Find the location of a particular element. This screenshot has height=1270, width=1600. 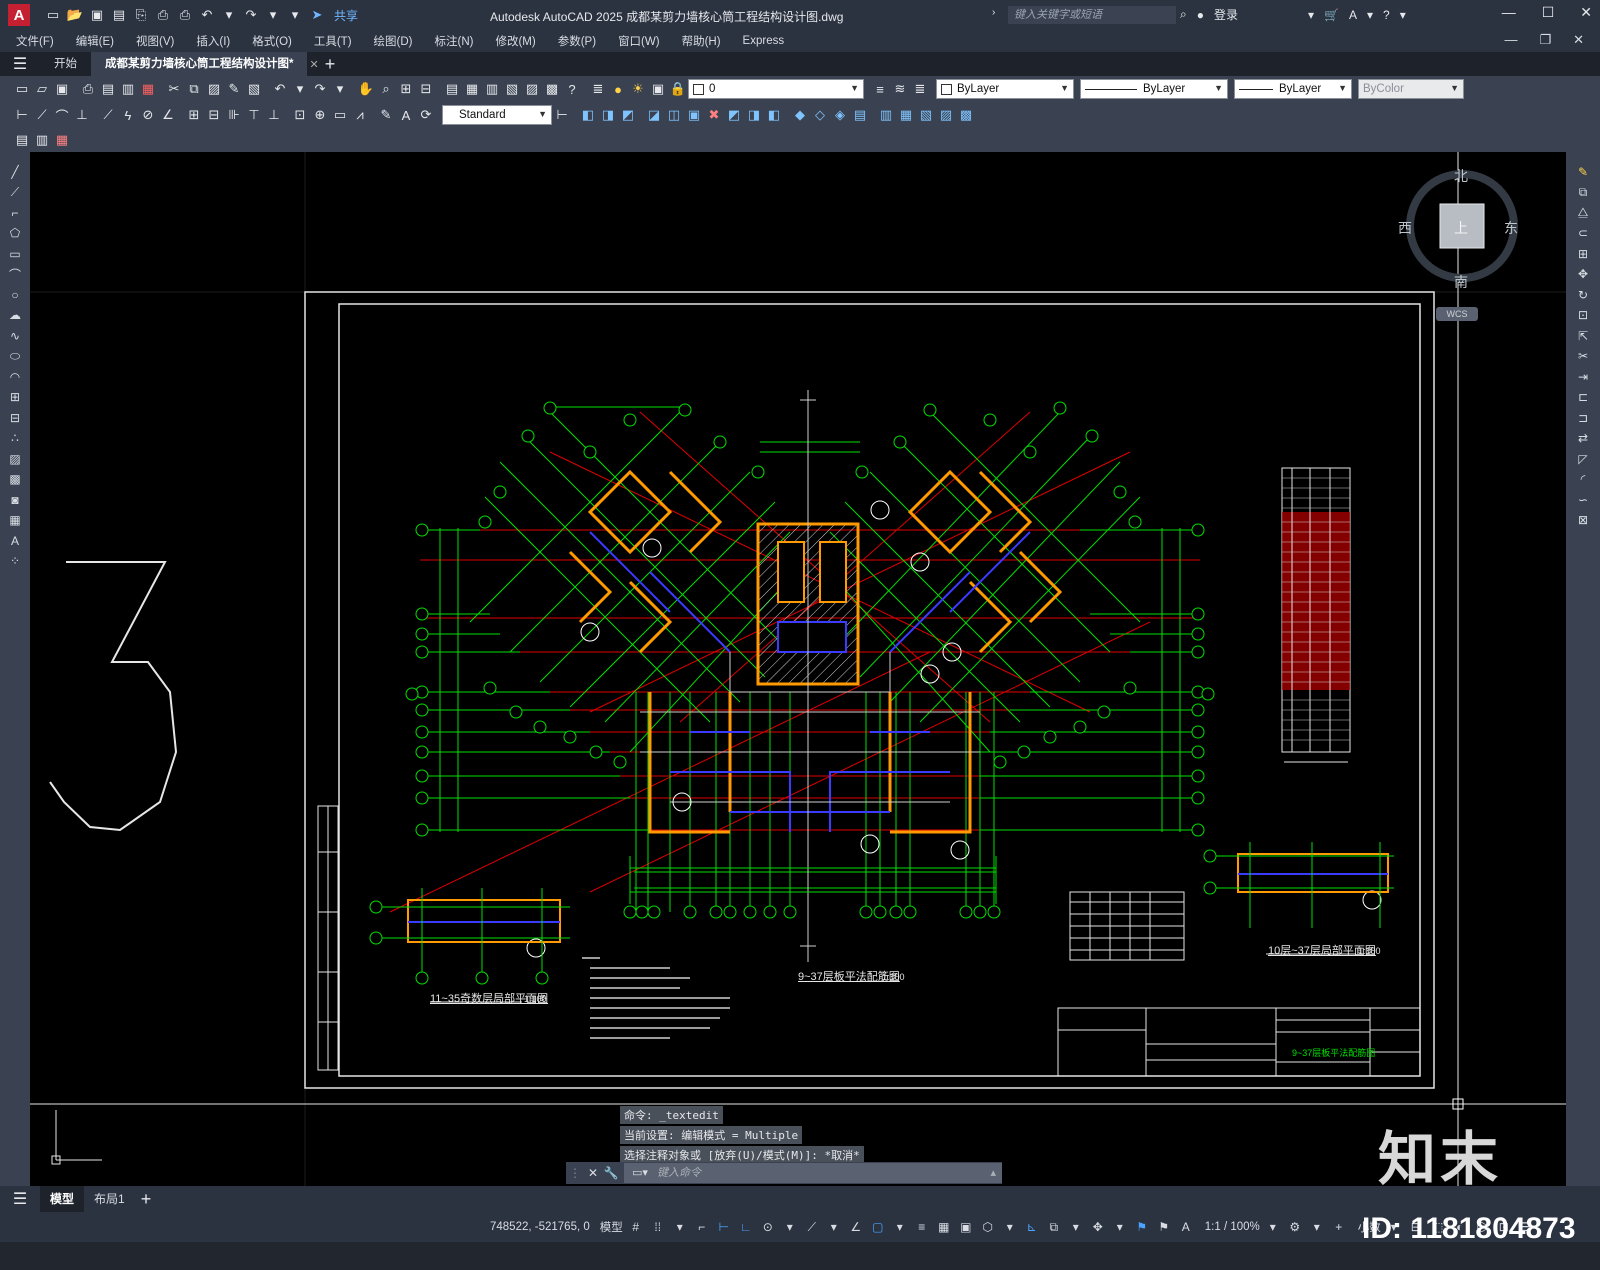

transparency-icon: ▦ is located at coordinates (944, 1227).